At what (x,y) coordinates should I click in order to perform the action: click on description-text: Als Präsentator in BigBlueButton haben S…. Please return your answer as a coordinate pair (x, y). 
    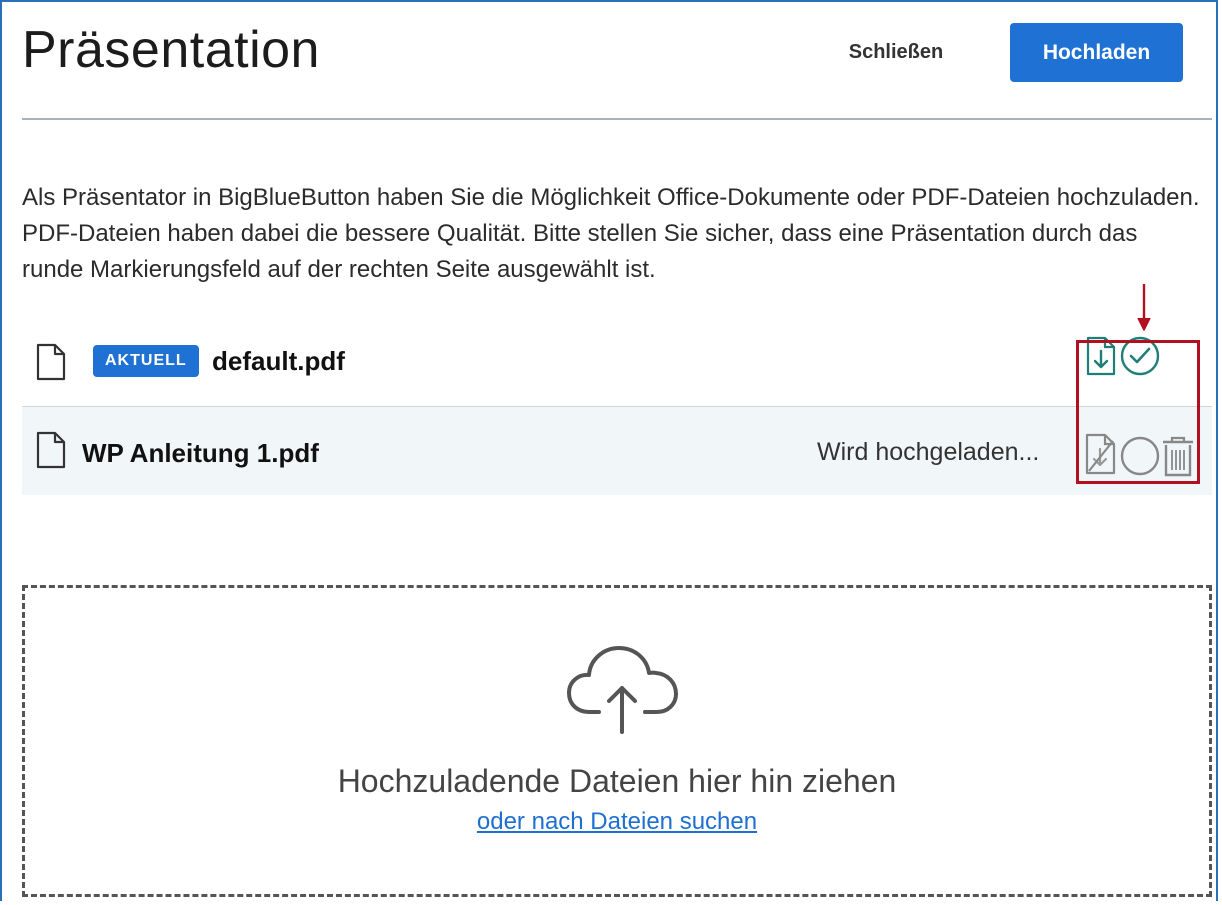
    Looking at the image, I should click on (611, 233).